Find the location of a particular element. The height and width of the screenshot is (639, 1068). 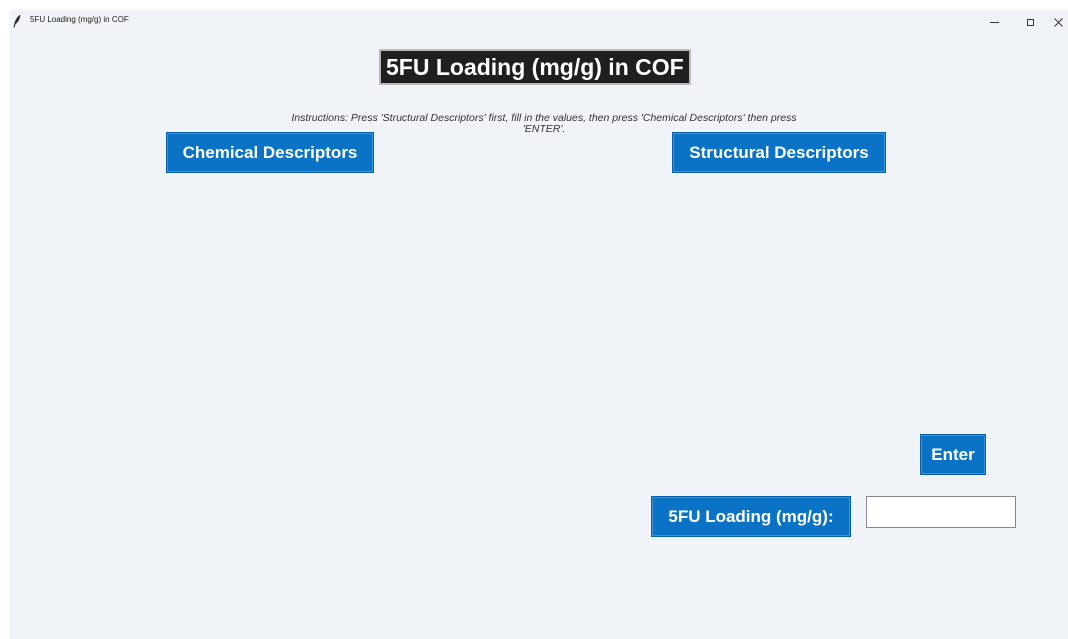

chemical-descriptors-button: Chemical Descriptors is located at coordinates (270, 152).